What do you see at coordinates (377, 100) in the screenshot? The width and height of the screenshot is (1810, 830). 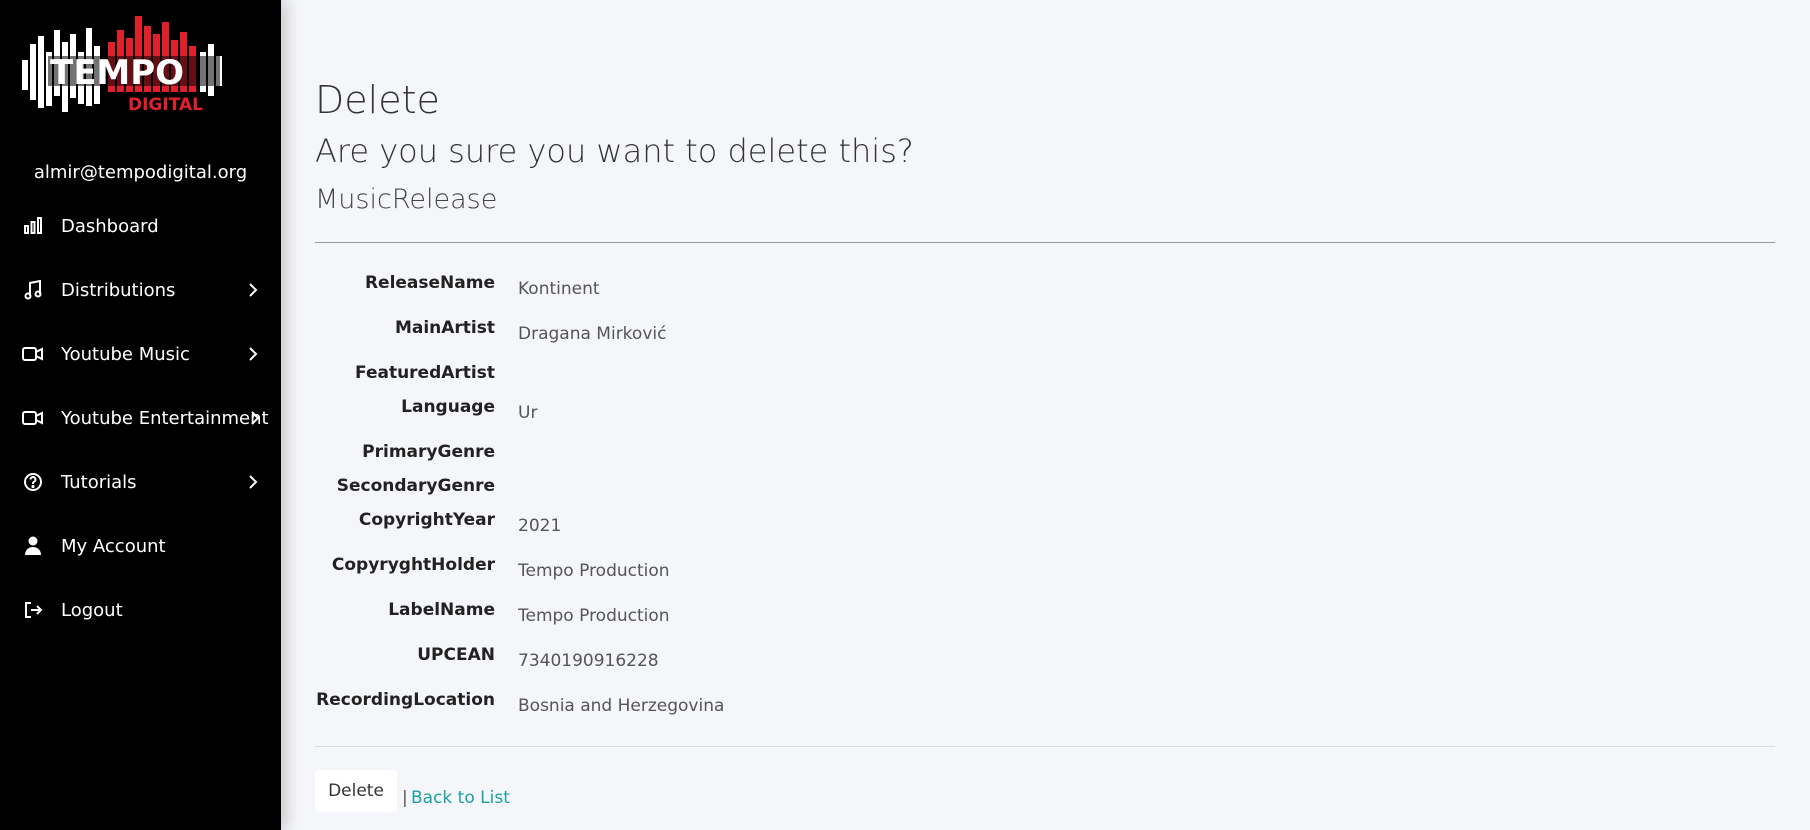 I see `page-title: Delete` at bounding box center [377, 100].